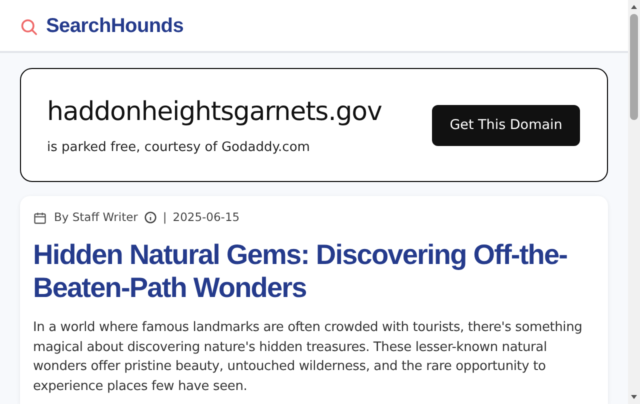  I want to click on info-icon, so click(150, 217).